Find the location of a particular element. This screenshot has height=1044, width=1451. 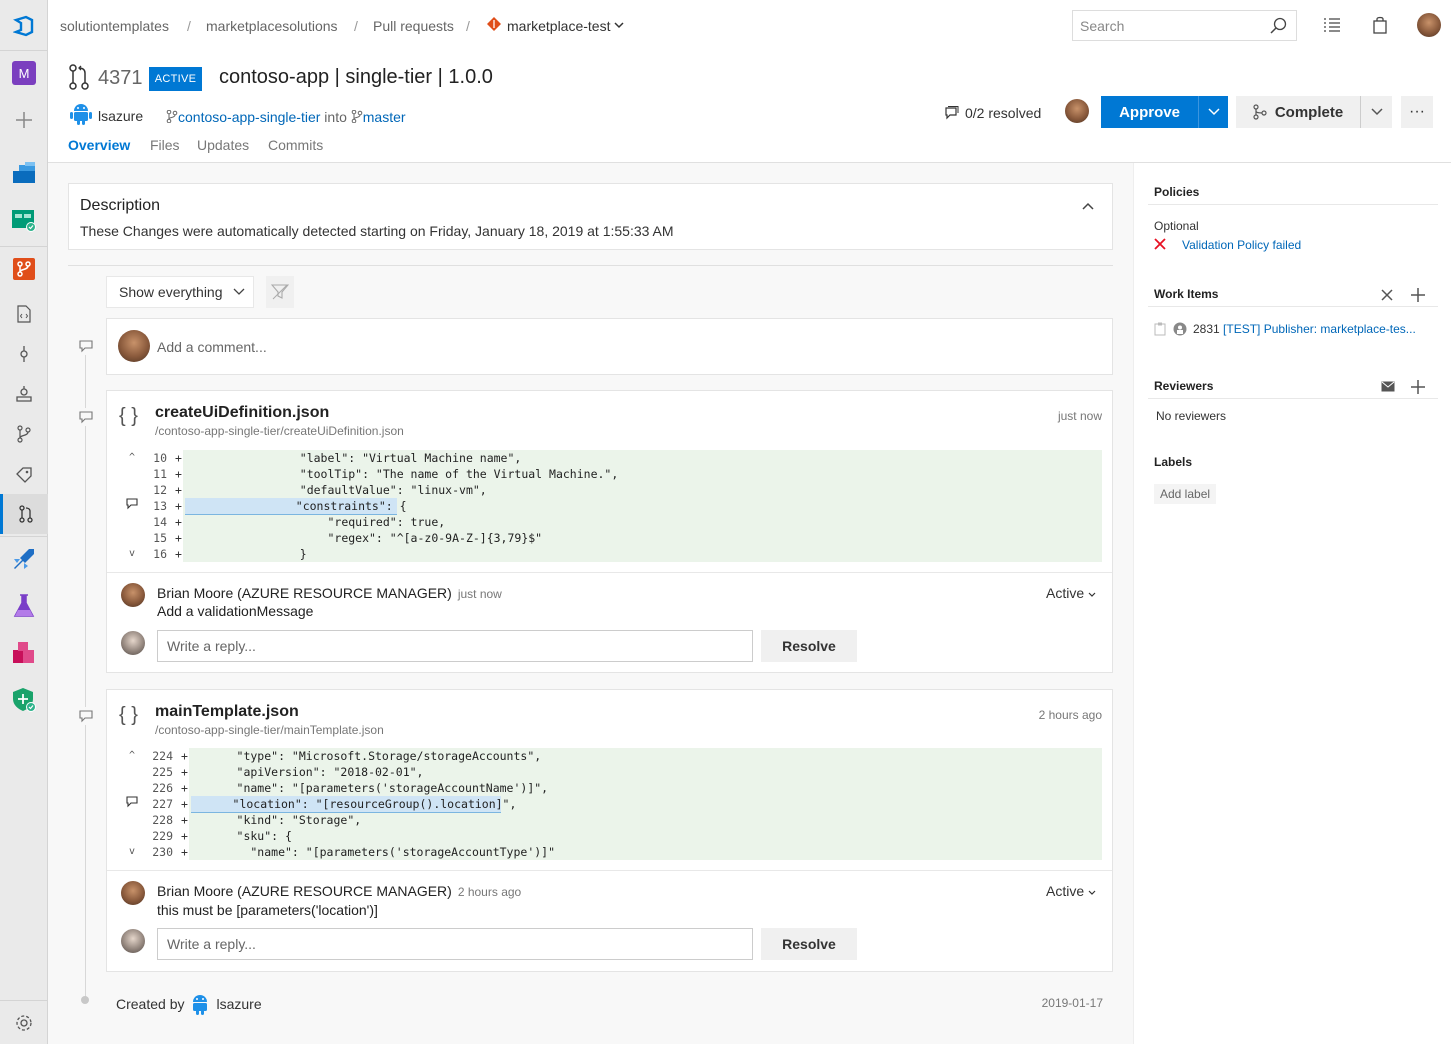

created-by: Created by lsazure is located at coordinates (189, 1004).